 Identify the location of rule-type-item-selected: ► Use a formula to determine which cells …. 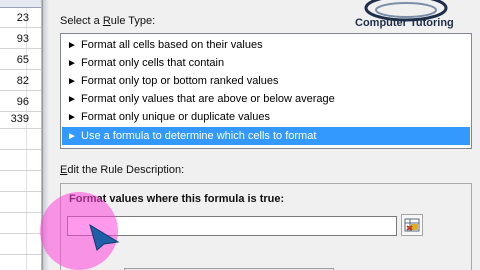
(266, 136).